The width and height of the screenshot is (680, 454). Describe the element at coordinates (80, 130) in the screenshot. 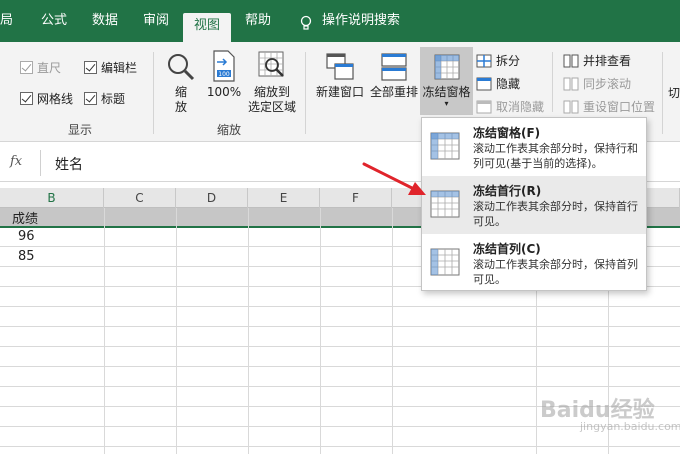

I see `group-label-show: 显示` at that location.